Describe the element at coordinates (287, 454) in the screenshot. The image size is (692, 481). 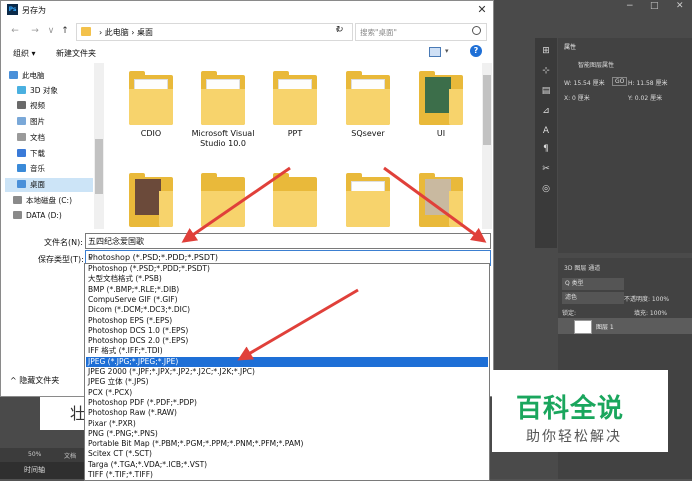
I see `save-type-option: Scitex CT (*.SCT)` at that location.